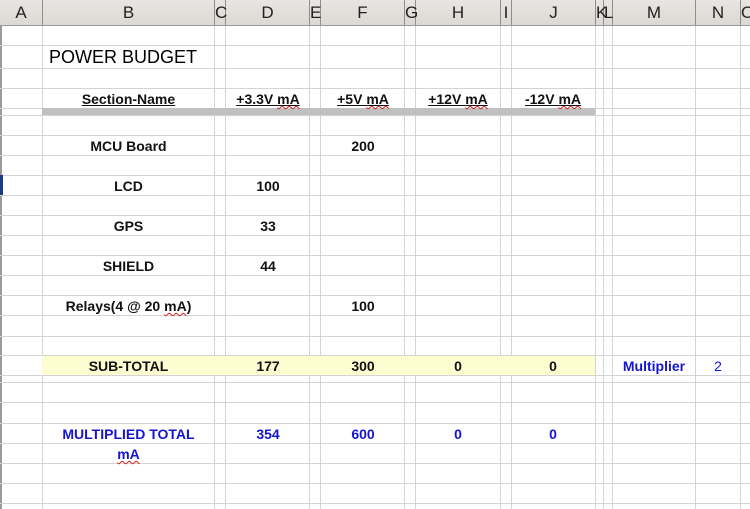 Image resolution: width=750 pixels, height=509 pixels. I want to click on row-name-suffix: ), so click(189, 306).